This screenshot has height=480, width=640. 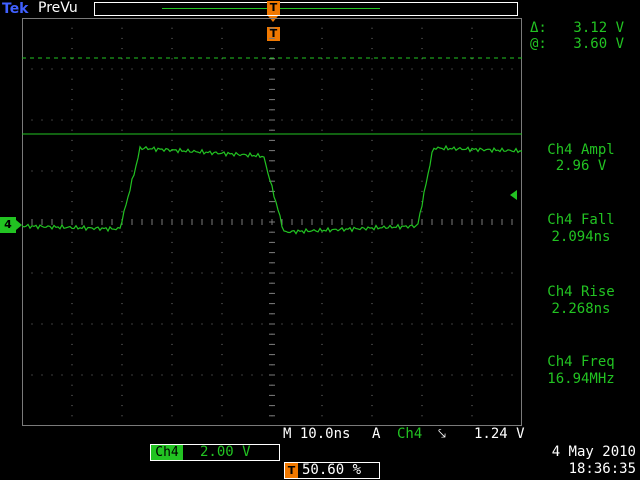 I want to click on trigger-source-readout: Ch4, so click(x=409, y=434).